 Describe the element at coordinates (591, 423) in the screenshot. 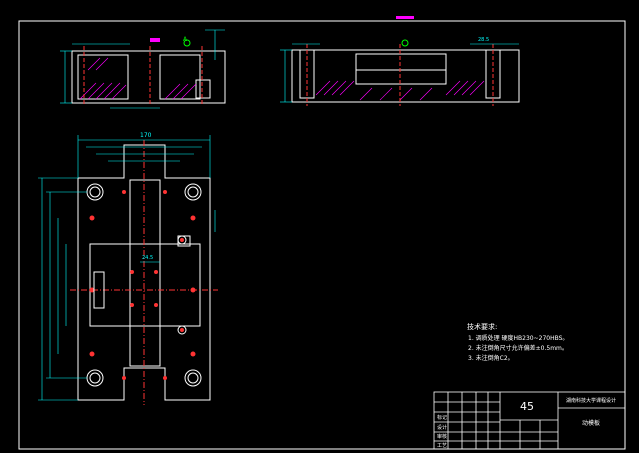

I see `part-name-label: 动模板` at that location.